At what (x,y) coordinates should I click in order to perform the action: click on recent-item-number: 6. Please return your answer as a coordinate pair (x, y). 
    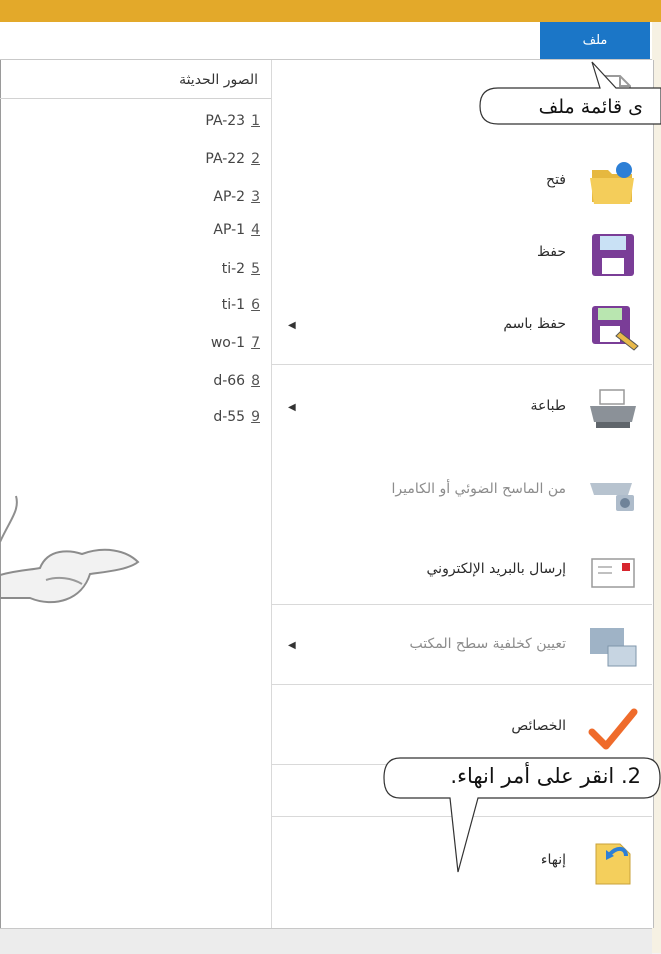
    Looking at the image, I should click on (255, 305).